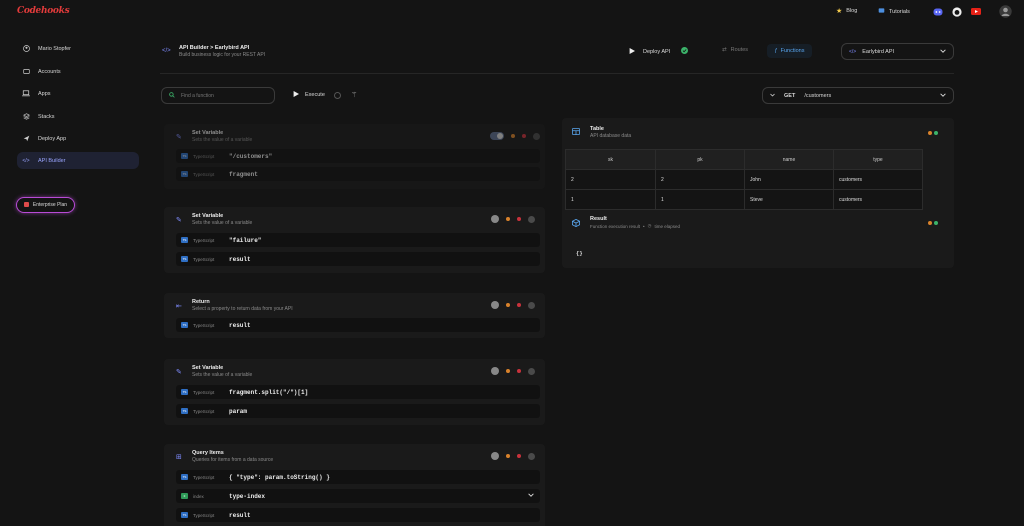 The height and width of the screenshot is (526, 1024). Describe the element at coordinates (240, 259) in the screenshot. I see `code-value: result` at that location.